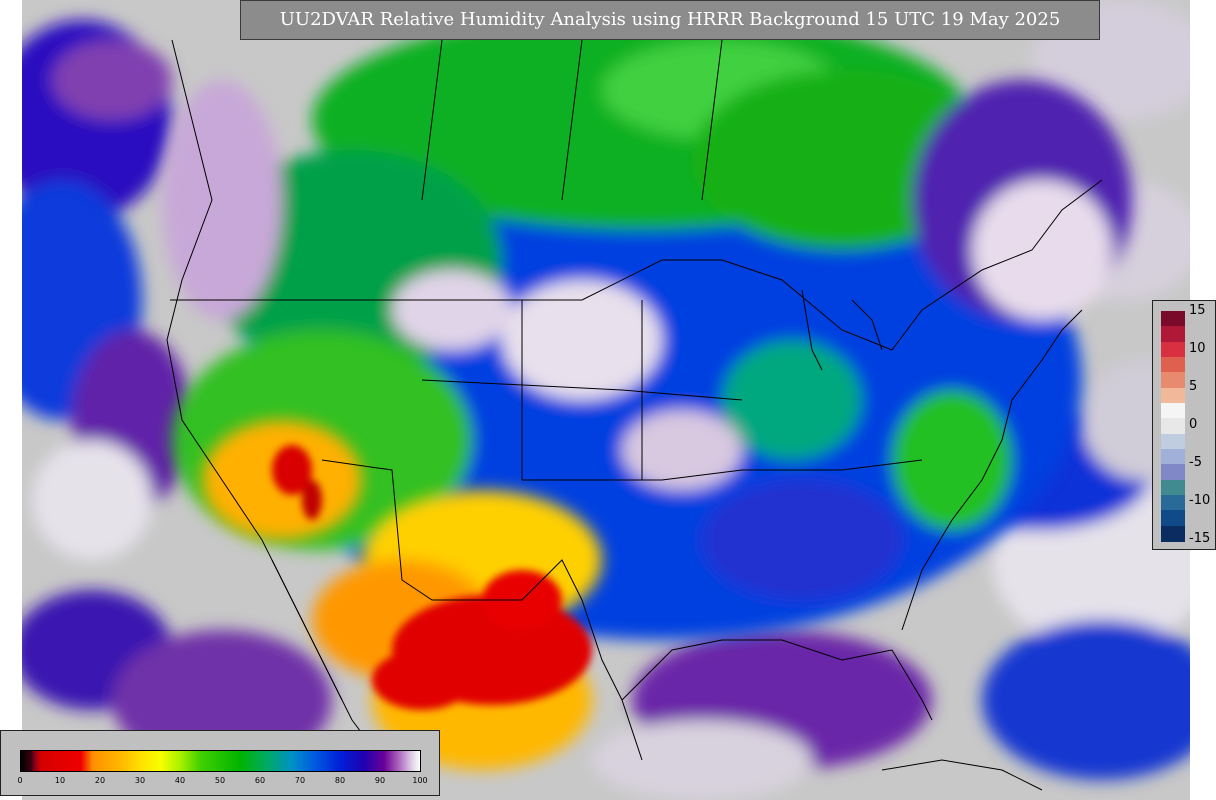 This screenshot has width=1216, height=800. I want to click on diff-tick-label: 5, so click(1193, 386).